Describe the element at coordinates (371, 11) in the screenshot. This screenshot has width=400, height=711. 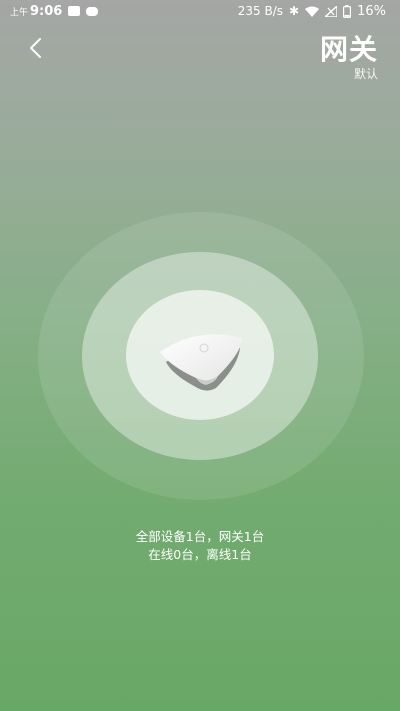
I see `battery-level: 16%` at that location.